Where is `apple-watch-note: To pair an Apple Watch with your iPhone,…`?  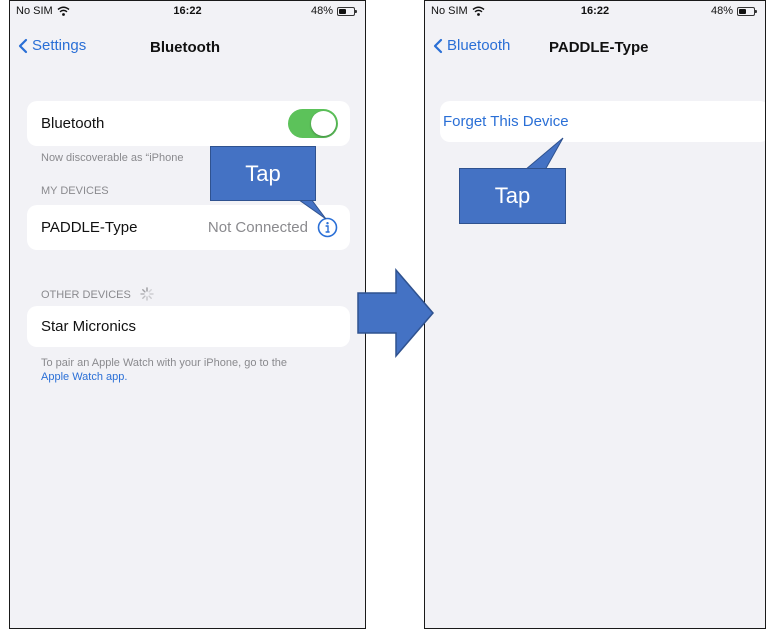
apple-watch-note: To pair an Apple Watch with your iPhone,… is located at coordinates (191, 370).